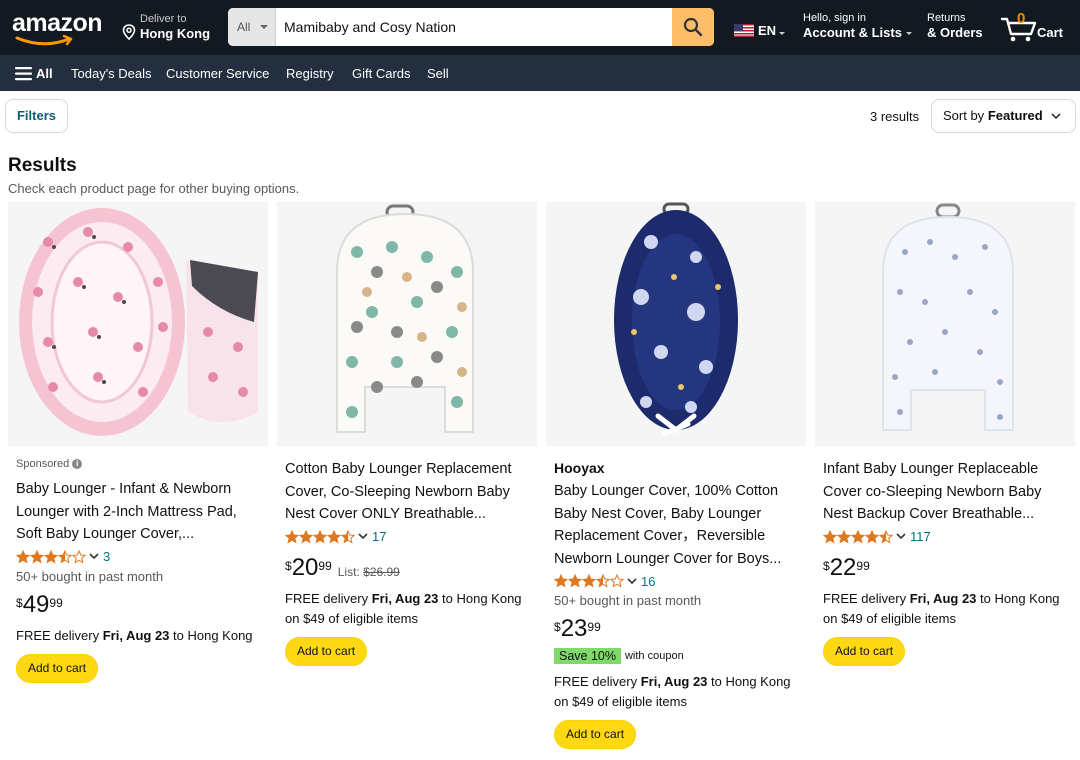 The width and height of the screenshot is (1080, 760). I want to click on cart-button: 0 Cart, so click(1035, 27).